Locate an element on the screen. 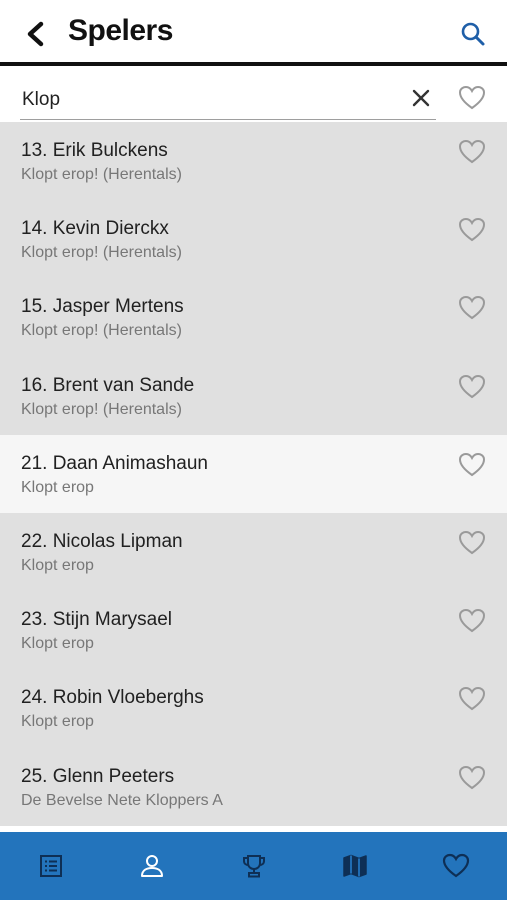 The width and height of the screenshot is (507, 900). nav-tab-favorites is located at coordinates (456, 866).